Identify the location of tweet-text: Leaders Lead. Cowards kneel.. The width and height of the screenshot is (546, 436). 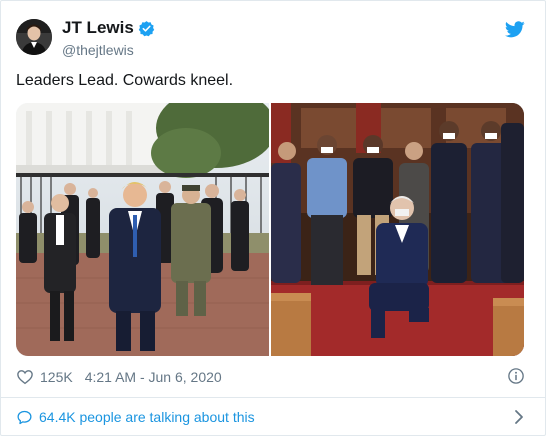
(125, 80).